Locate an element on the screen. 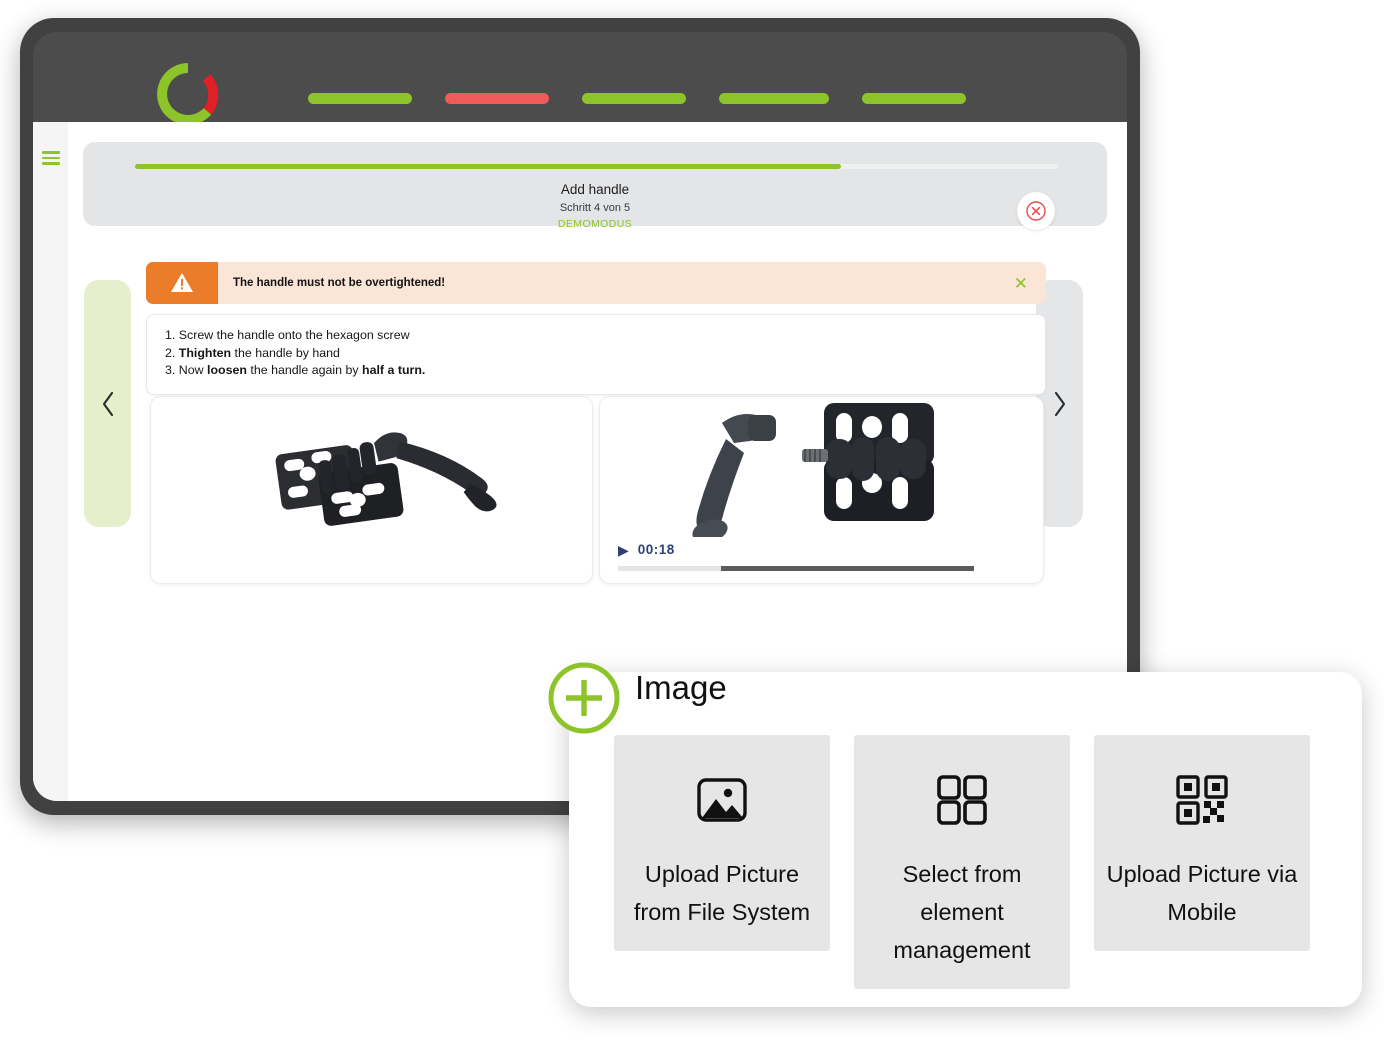 The height and width of the screenshot is (1040, 1384). step-progress-bar is located at coordinates (596, 166).